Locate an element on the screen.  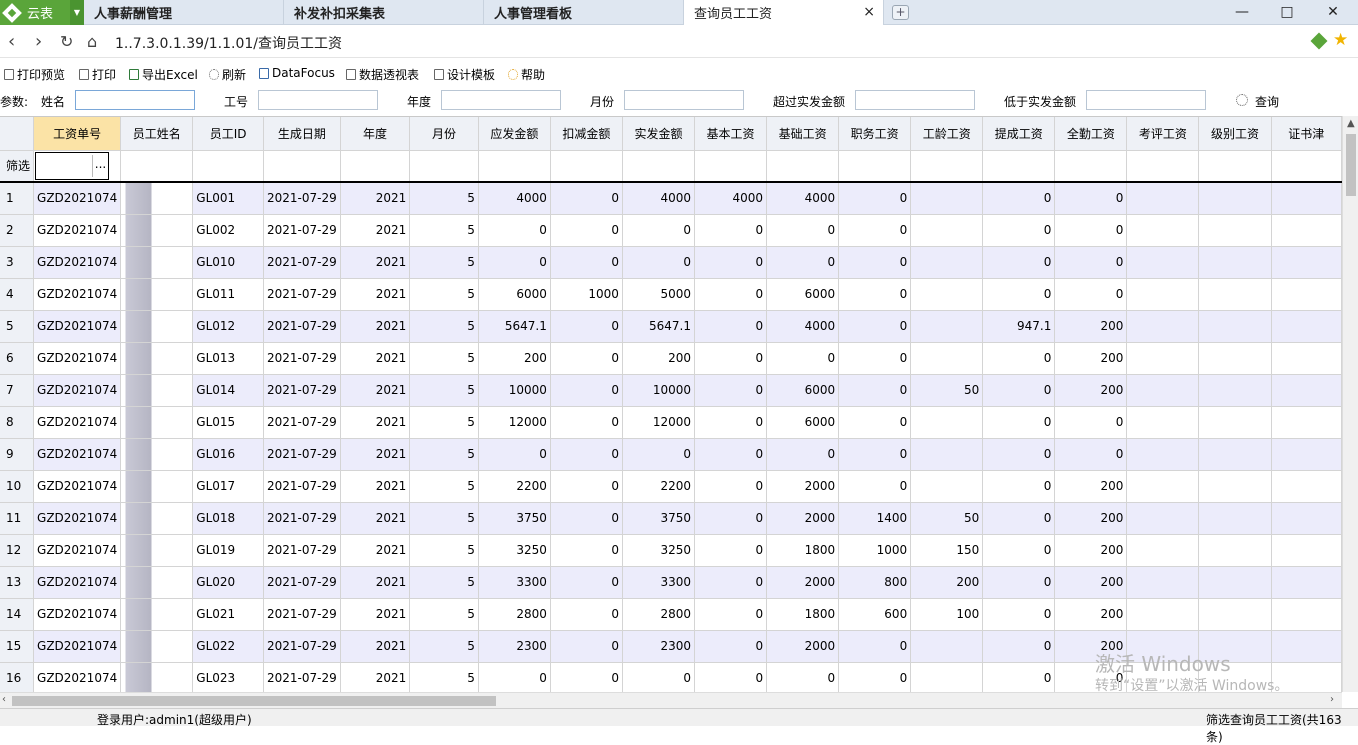
help-button: 帮助 is located at coordinates (526, 74).